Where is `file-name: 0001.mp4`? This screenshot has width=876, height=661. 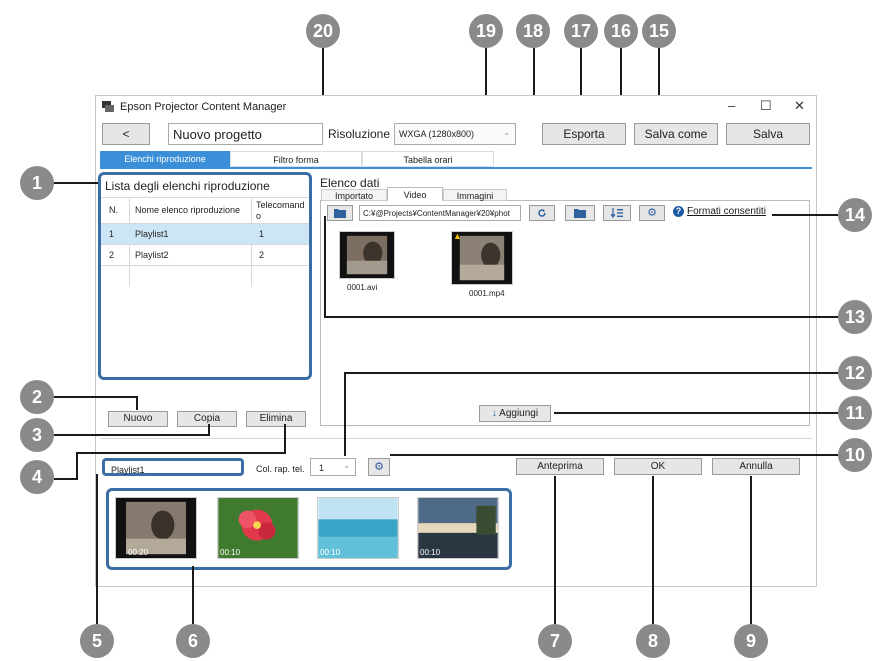
file-name: 0001.mp4 is located at coordinates (487, 293).